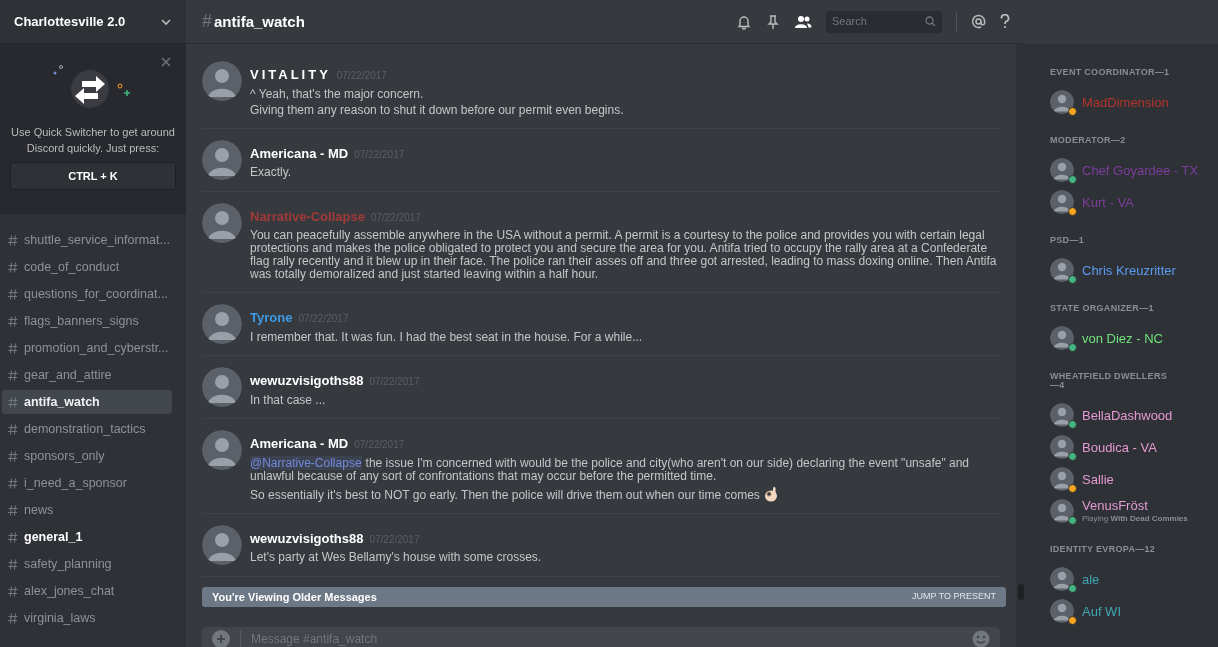 The image size is (1218, 647). I want to click on member-activity: Playing With Dead Commies, so click(1135, 518).